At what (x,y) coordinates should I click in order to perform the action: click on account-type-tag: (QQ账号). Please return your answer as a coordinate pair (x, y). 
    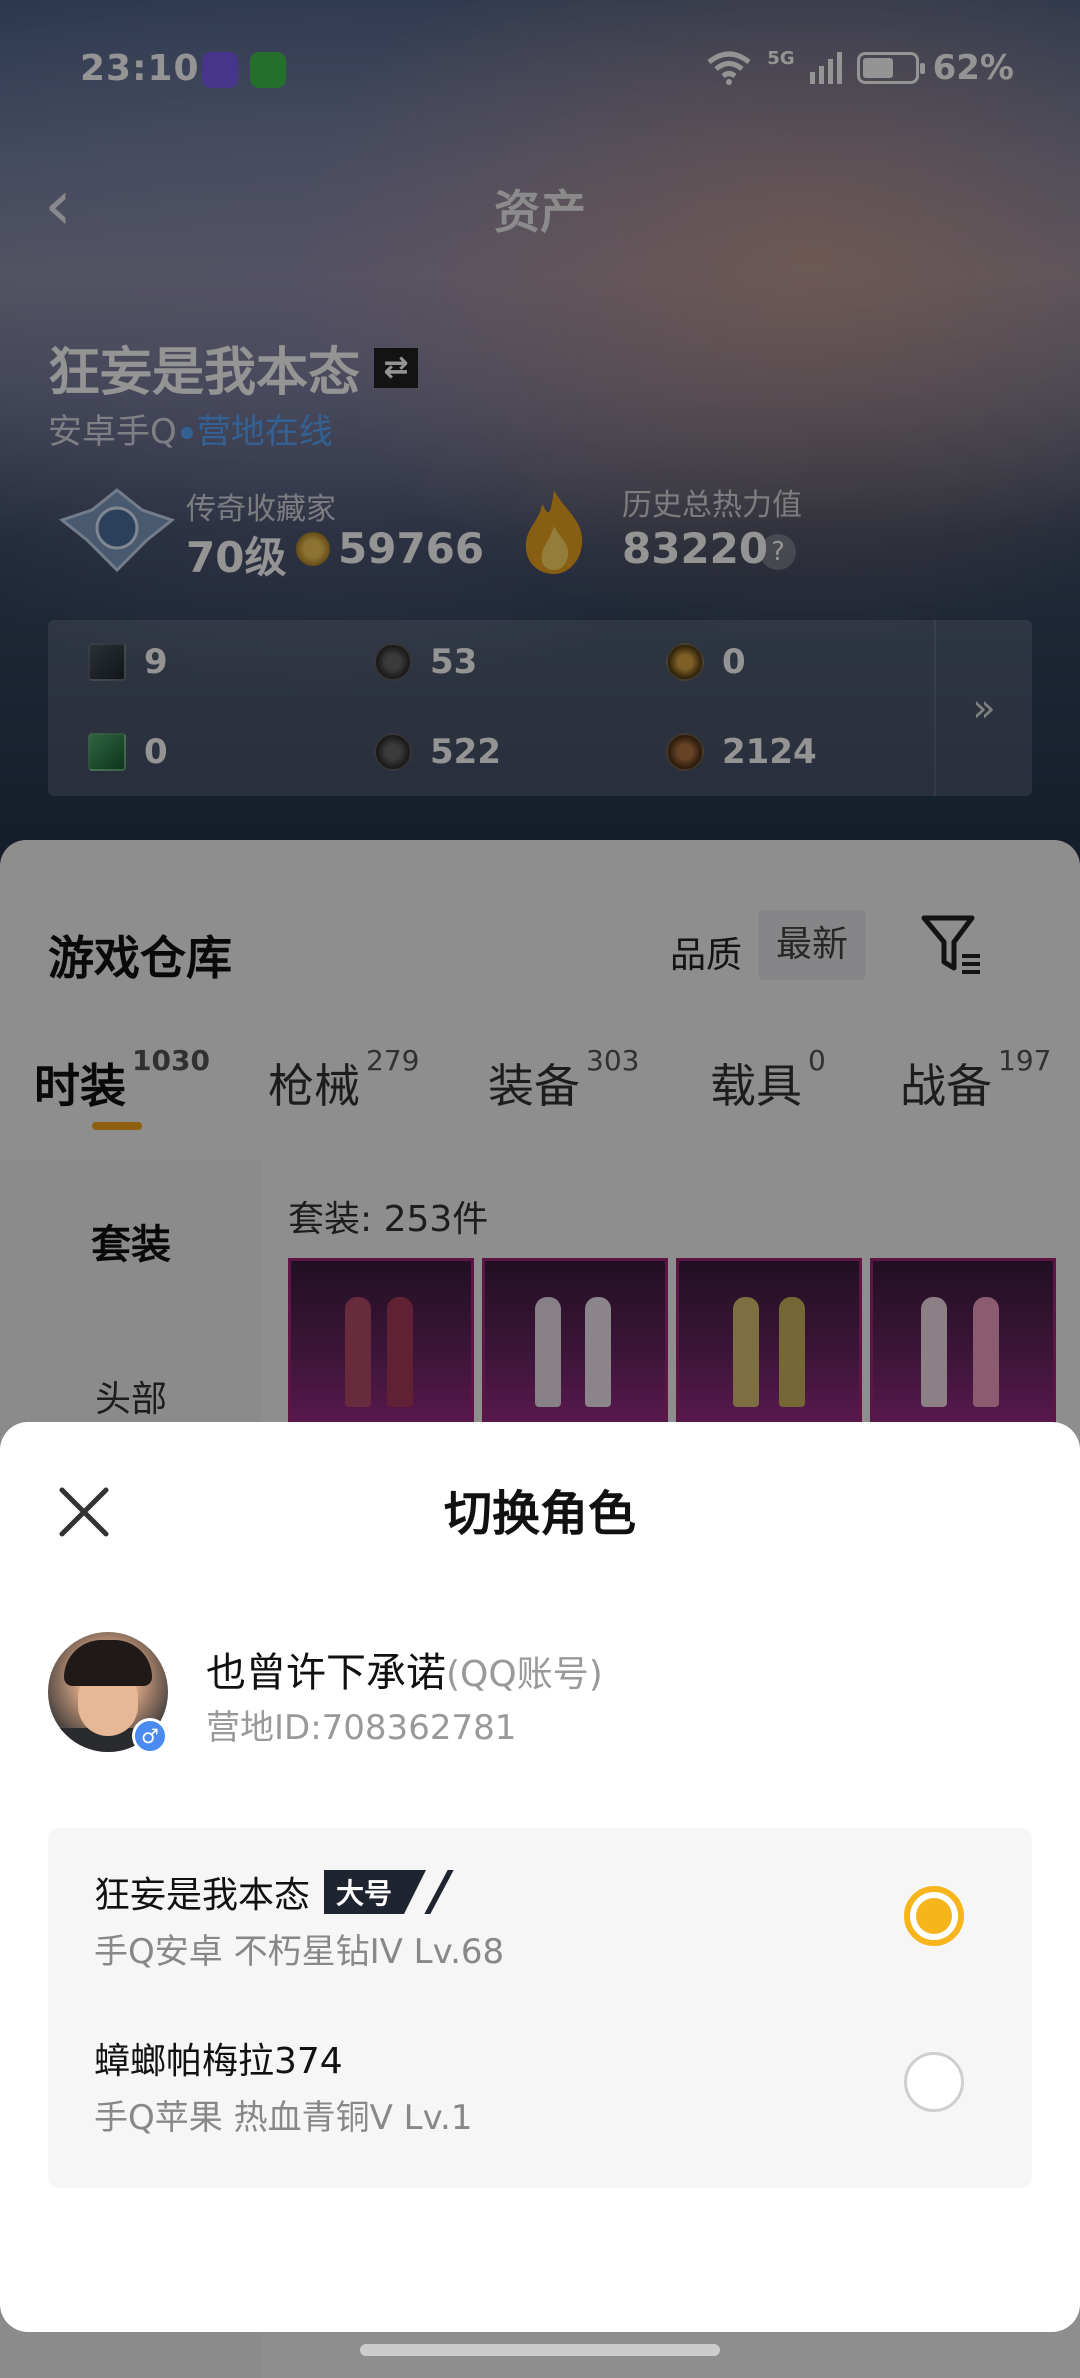
    Looking at the image, I should click on (524, 1674).